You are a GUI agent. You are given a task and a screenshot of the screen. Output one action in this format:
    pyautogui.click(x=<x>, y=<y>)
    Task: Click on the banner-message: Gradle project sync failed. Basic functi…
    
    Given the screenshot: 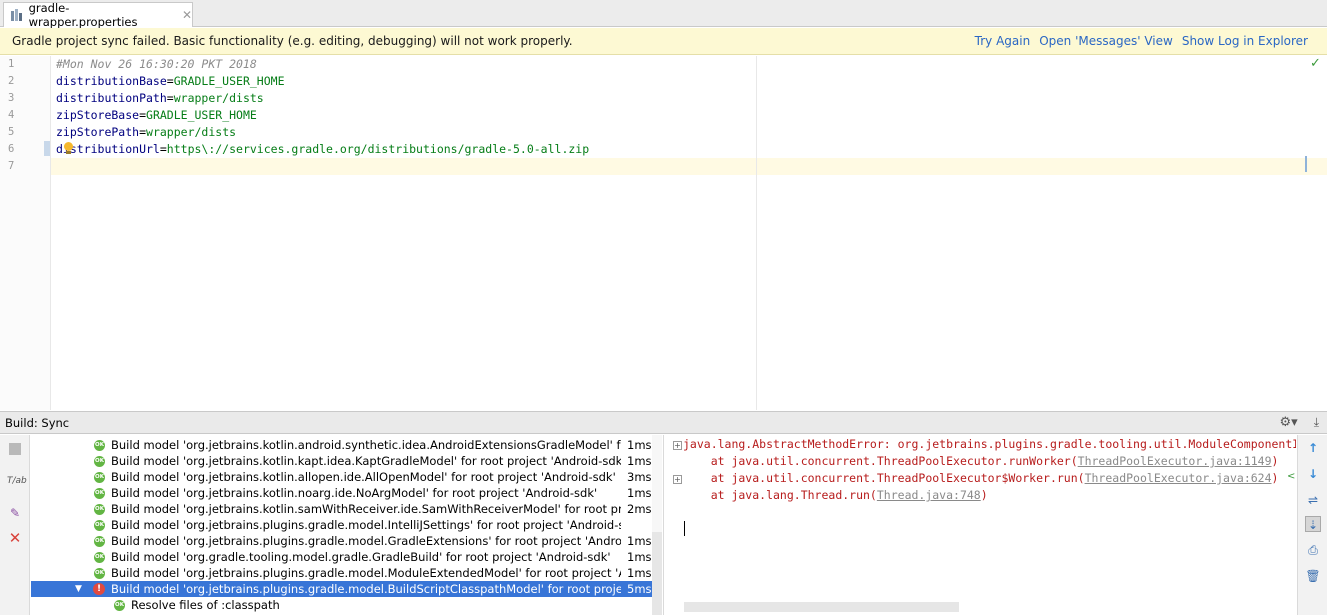 What is the action you would take?
    pyautogui.click(x=292, y=41)
    